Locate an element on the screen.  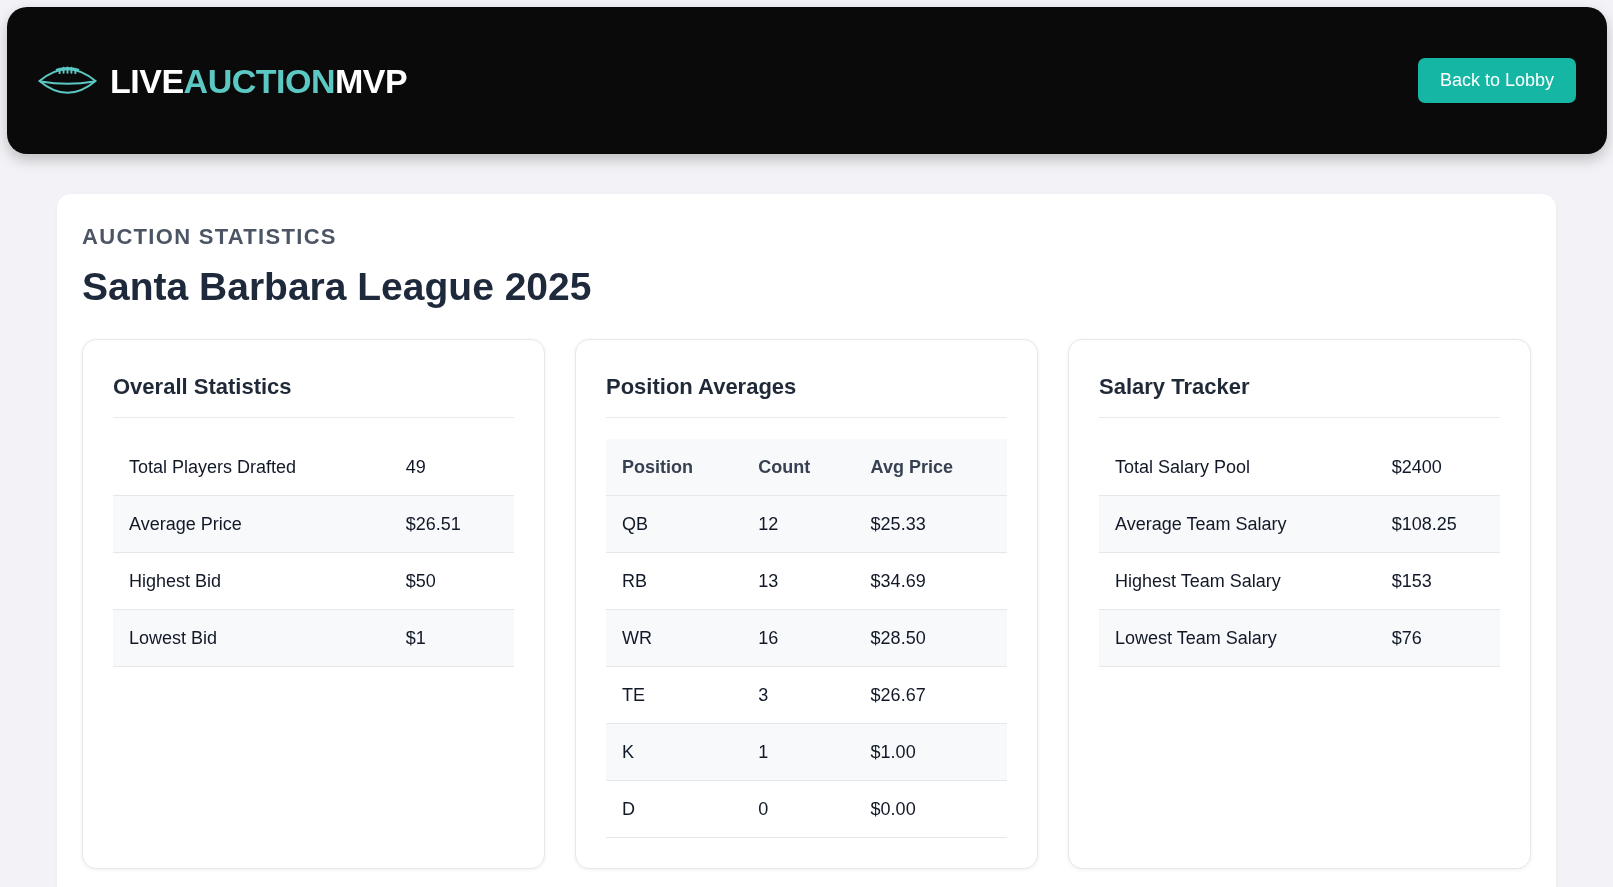
page-title: Santa Barbara League 2025 is located at coordinates (337, 287).